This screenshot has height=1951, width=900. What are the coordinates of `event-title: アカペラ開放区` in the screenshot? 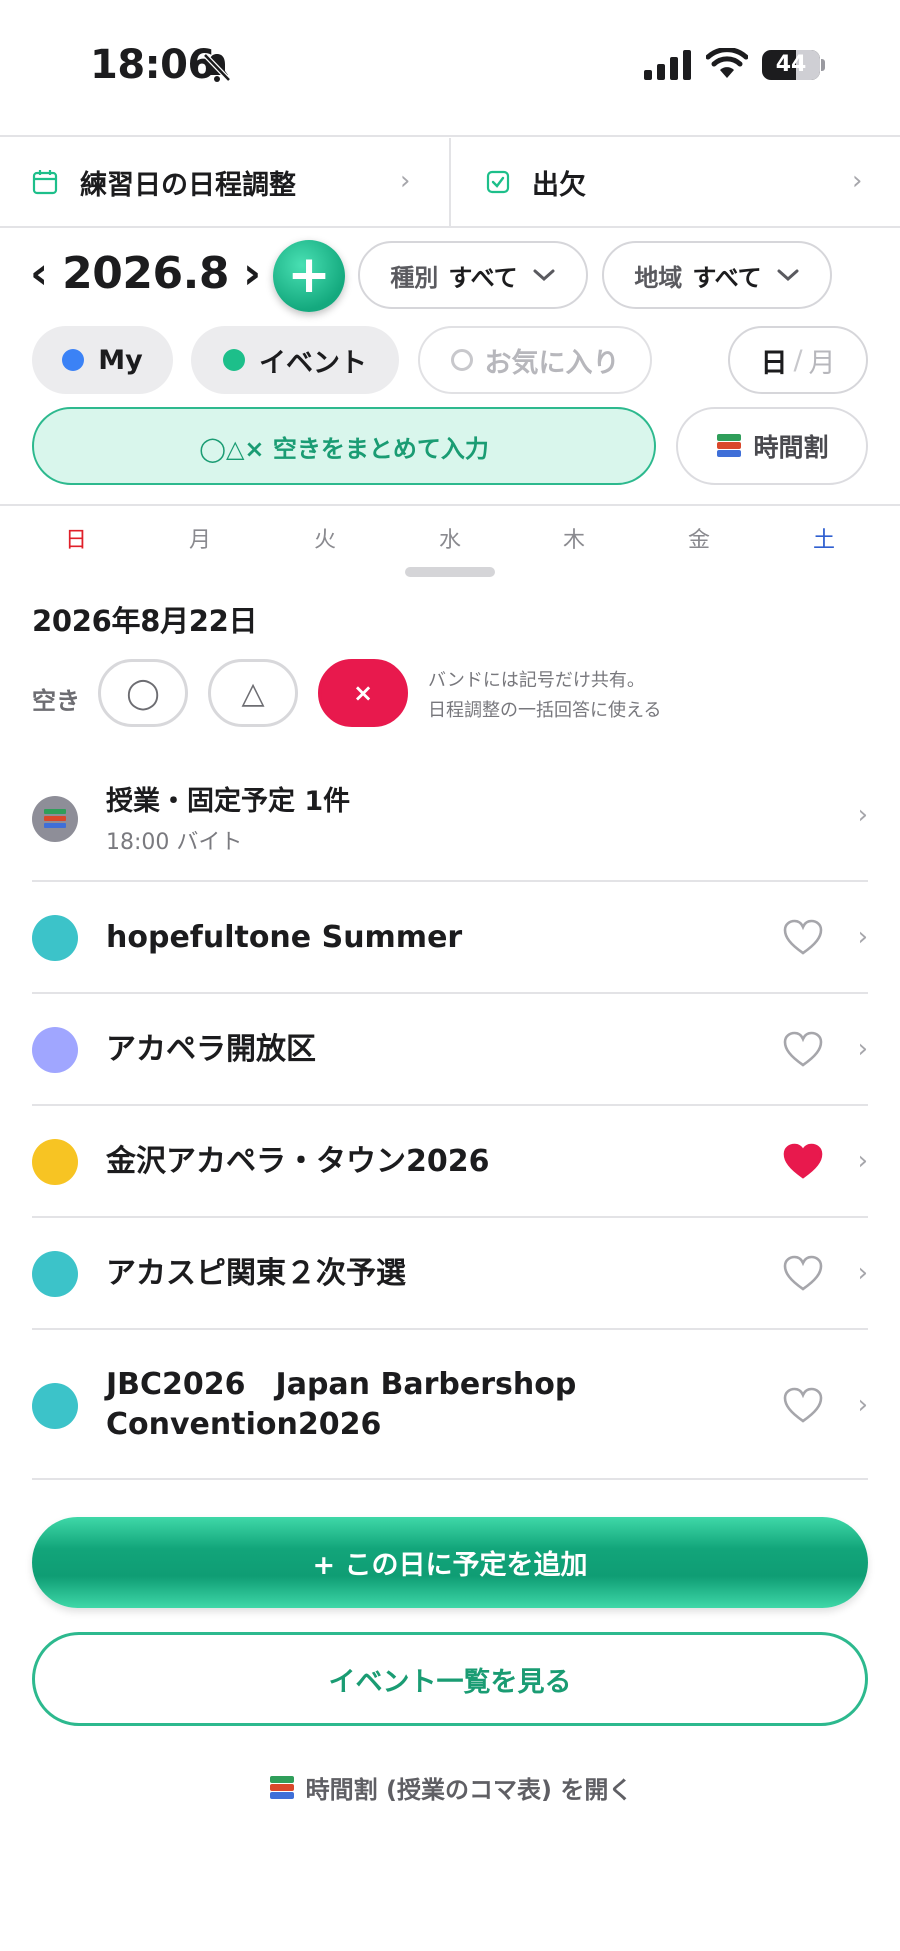 It's located at (211, 1049).